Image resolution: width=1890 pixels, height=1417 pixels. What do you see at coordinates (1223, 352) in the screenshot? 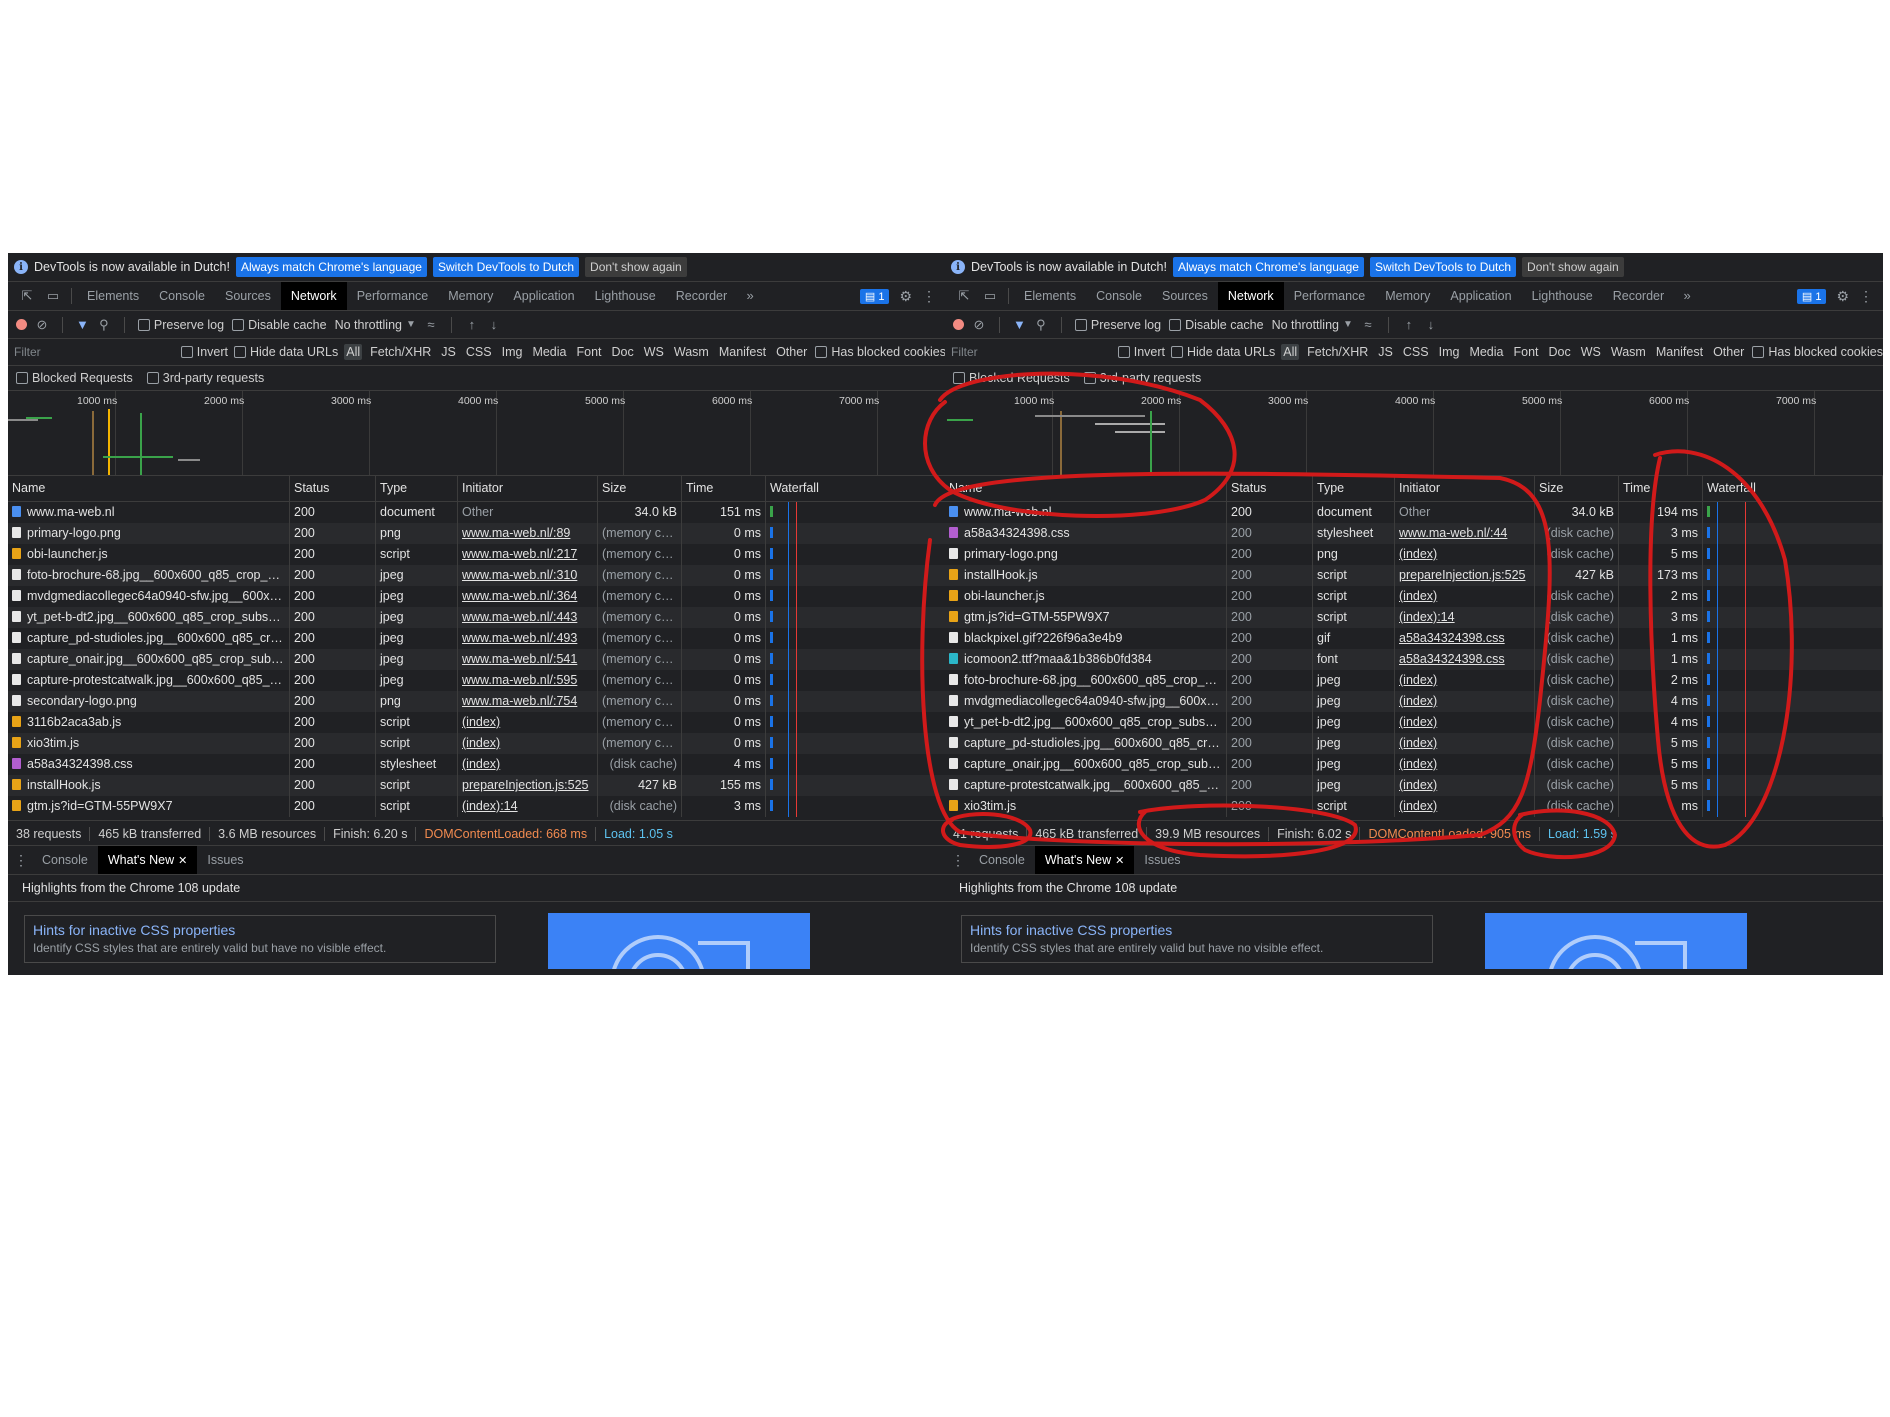
I see `hide-data-urls-checkbox: Hide data URLs` at bounding box center [1223, 352].